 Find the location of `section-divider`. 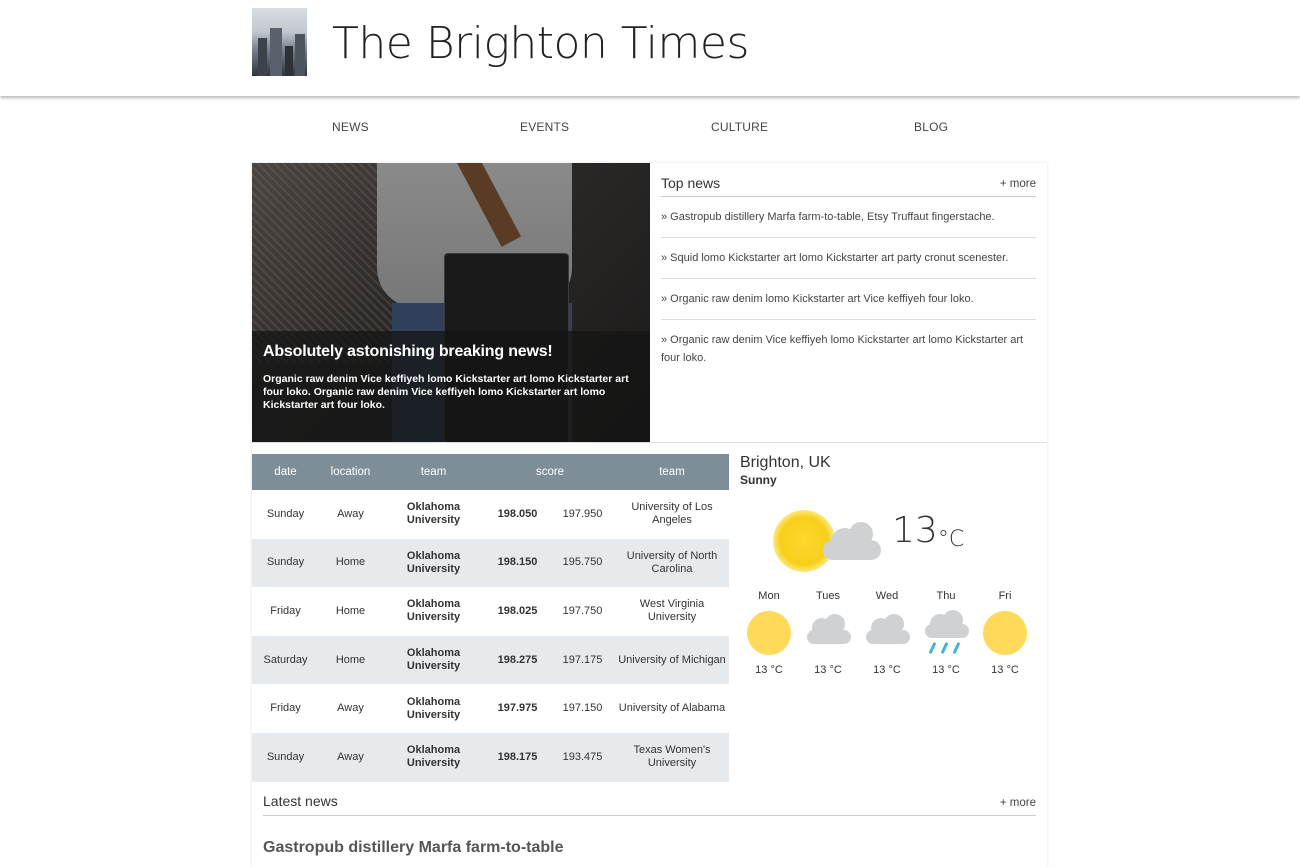

section-divider is located at coordinates (649, 442).